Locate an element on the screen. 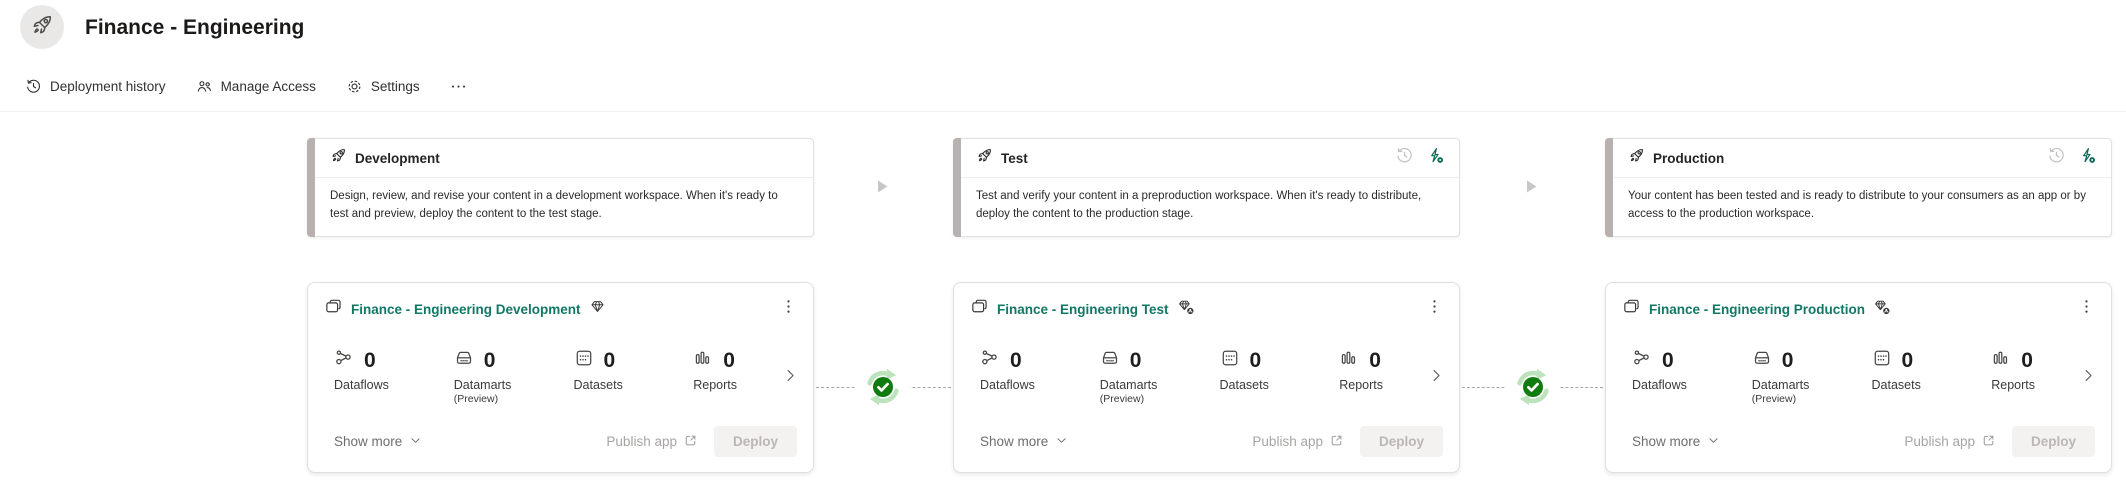  stage-accent-bar is located at coordinates (1609, 187).